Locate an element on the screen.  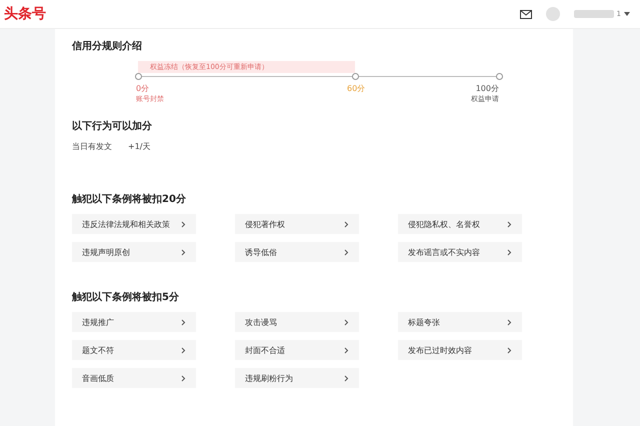
bonus-label: 当日有发文 is located at coordinates (92, 146).